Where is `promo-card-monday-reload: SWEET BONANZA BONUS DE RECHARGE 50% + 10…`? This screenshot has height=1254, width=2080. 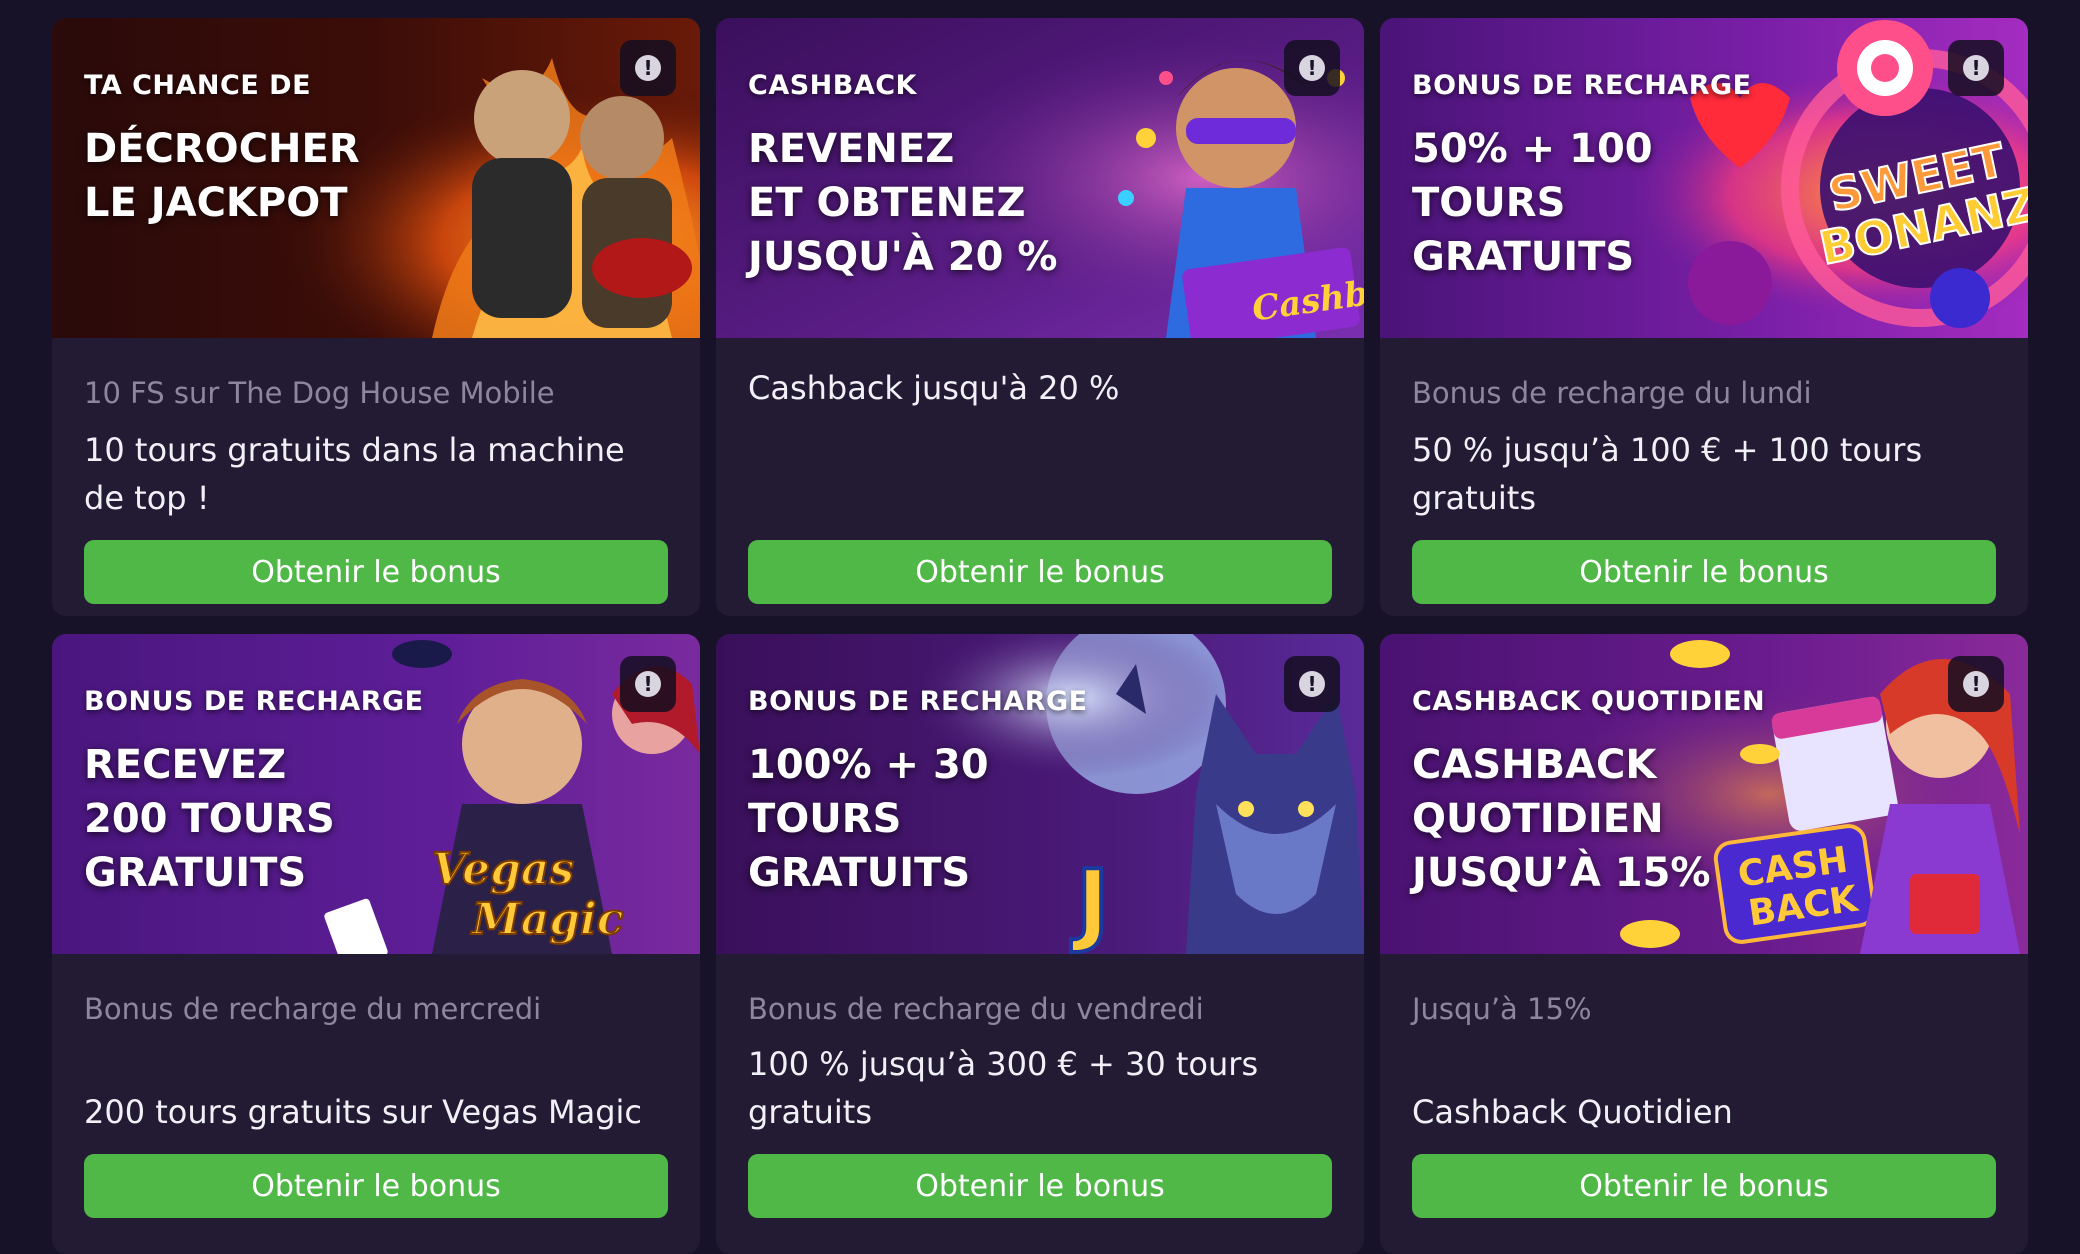
promo-card-monday-reload: SWEET BONANZA BONUS DE RECHARGE 50% + 10… is located at coordinates (1704, 317).